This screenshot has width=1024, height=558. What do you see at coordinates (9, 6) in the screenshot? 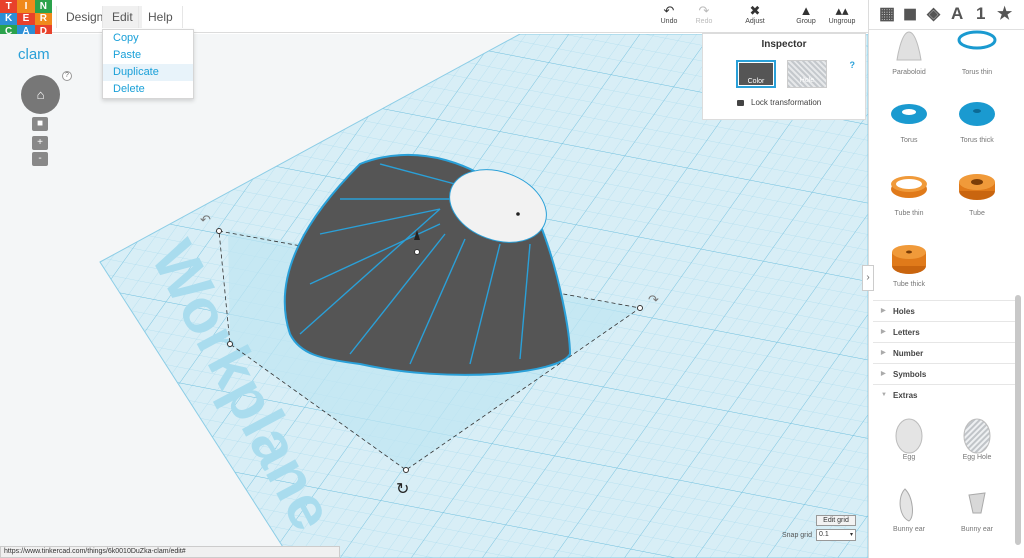
I see `logo-letter: T` at bounding box center [9, 6].